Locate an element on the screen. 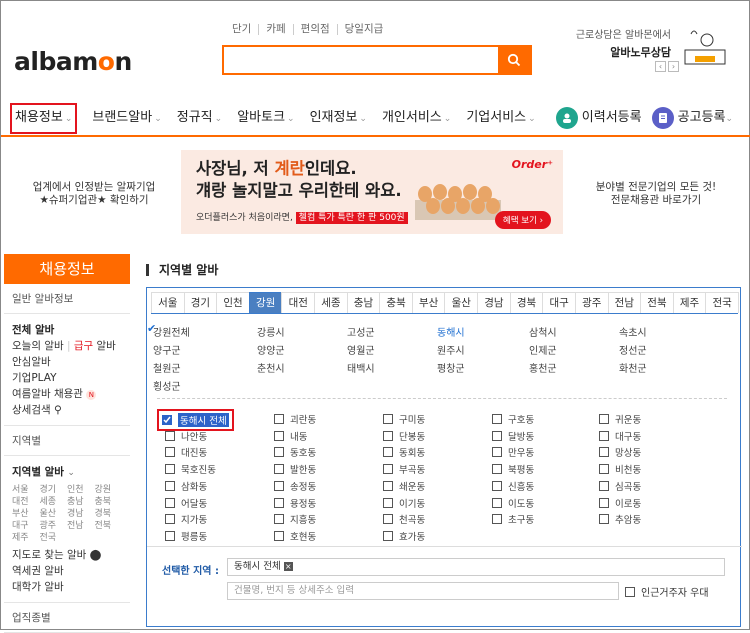 This screenshot has width=750, height=633. tab-region: 대전 is located at coordinates (298, 302).